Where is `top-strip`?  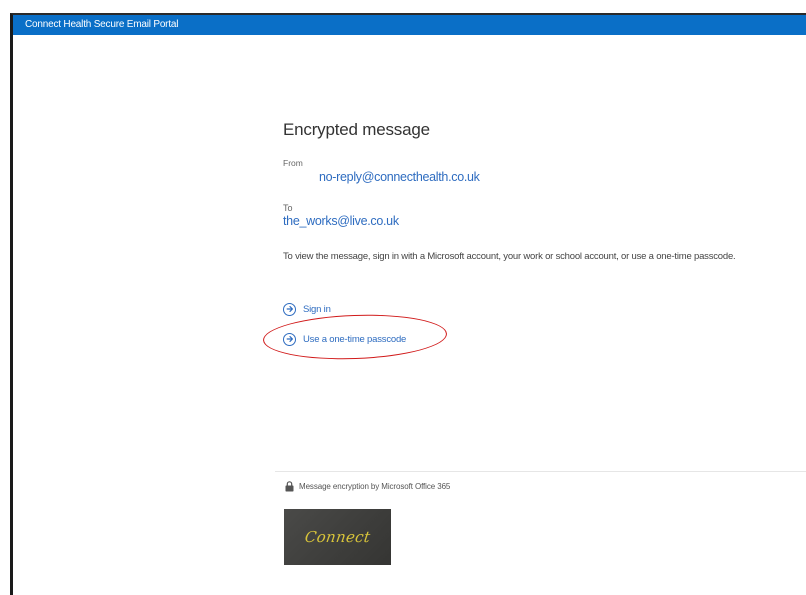 top-strip is located at coordinates (403, 6).